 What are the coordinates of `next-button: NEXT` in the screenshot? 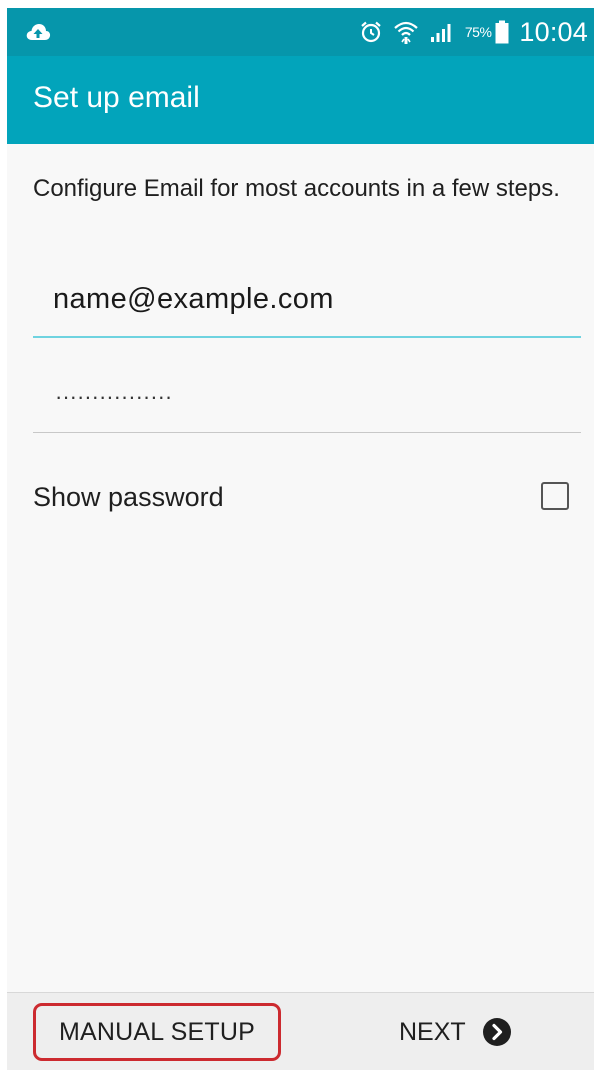 It's located at (455, 1032).